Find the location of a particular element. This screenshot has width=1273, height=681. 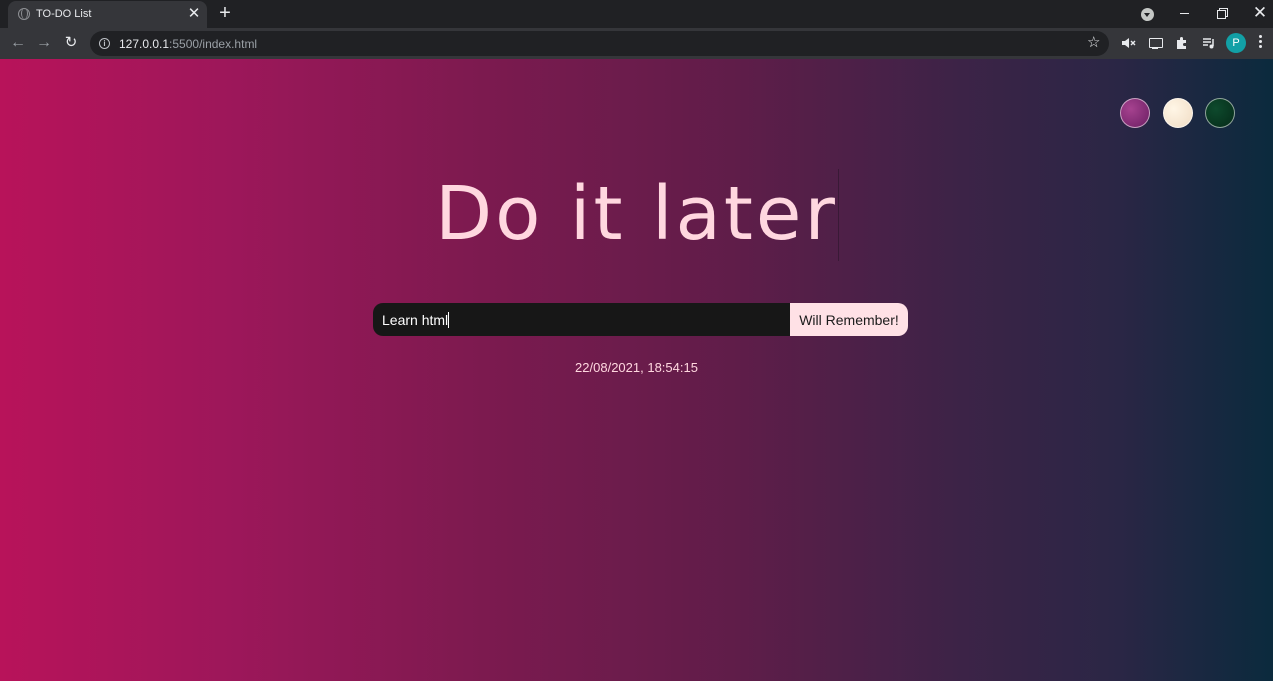

close-icon: ✕ is located at coordinates (194, 14).